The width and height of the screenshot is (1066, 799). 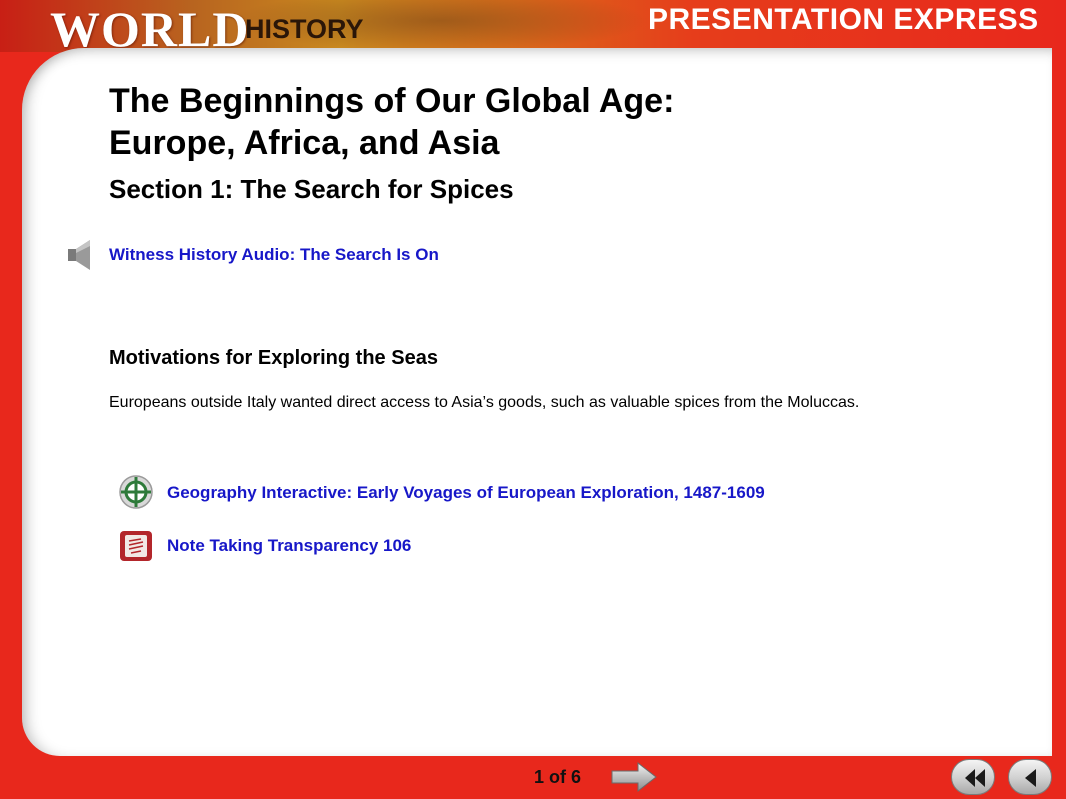 What do you see at coordinates (392, 101) in the screenshot?
I see `slide-title-line-1: The Beginnings of Our Global Age:` at bounding box center [392, 101].